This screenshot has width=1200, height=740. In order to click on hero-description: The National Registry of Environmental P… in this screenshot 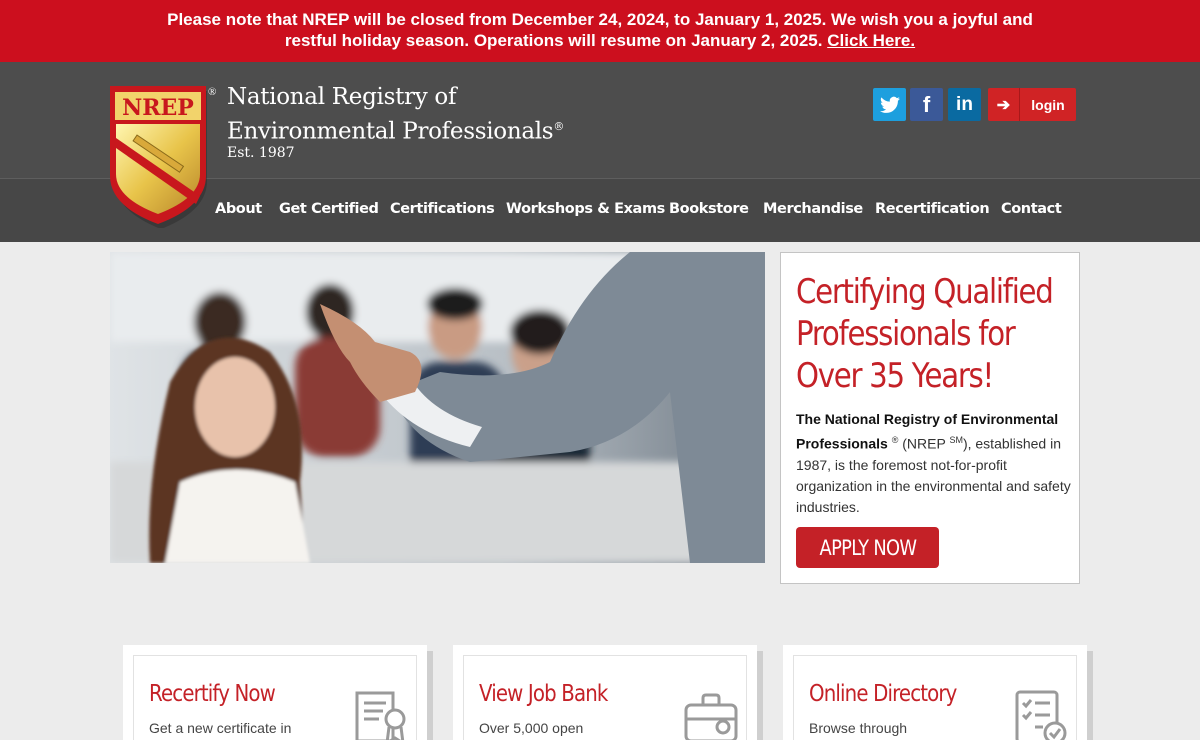, I will do `click(933, 463)`.